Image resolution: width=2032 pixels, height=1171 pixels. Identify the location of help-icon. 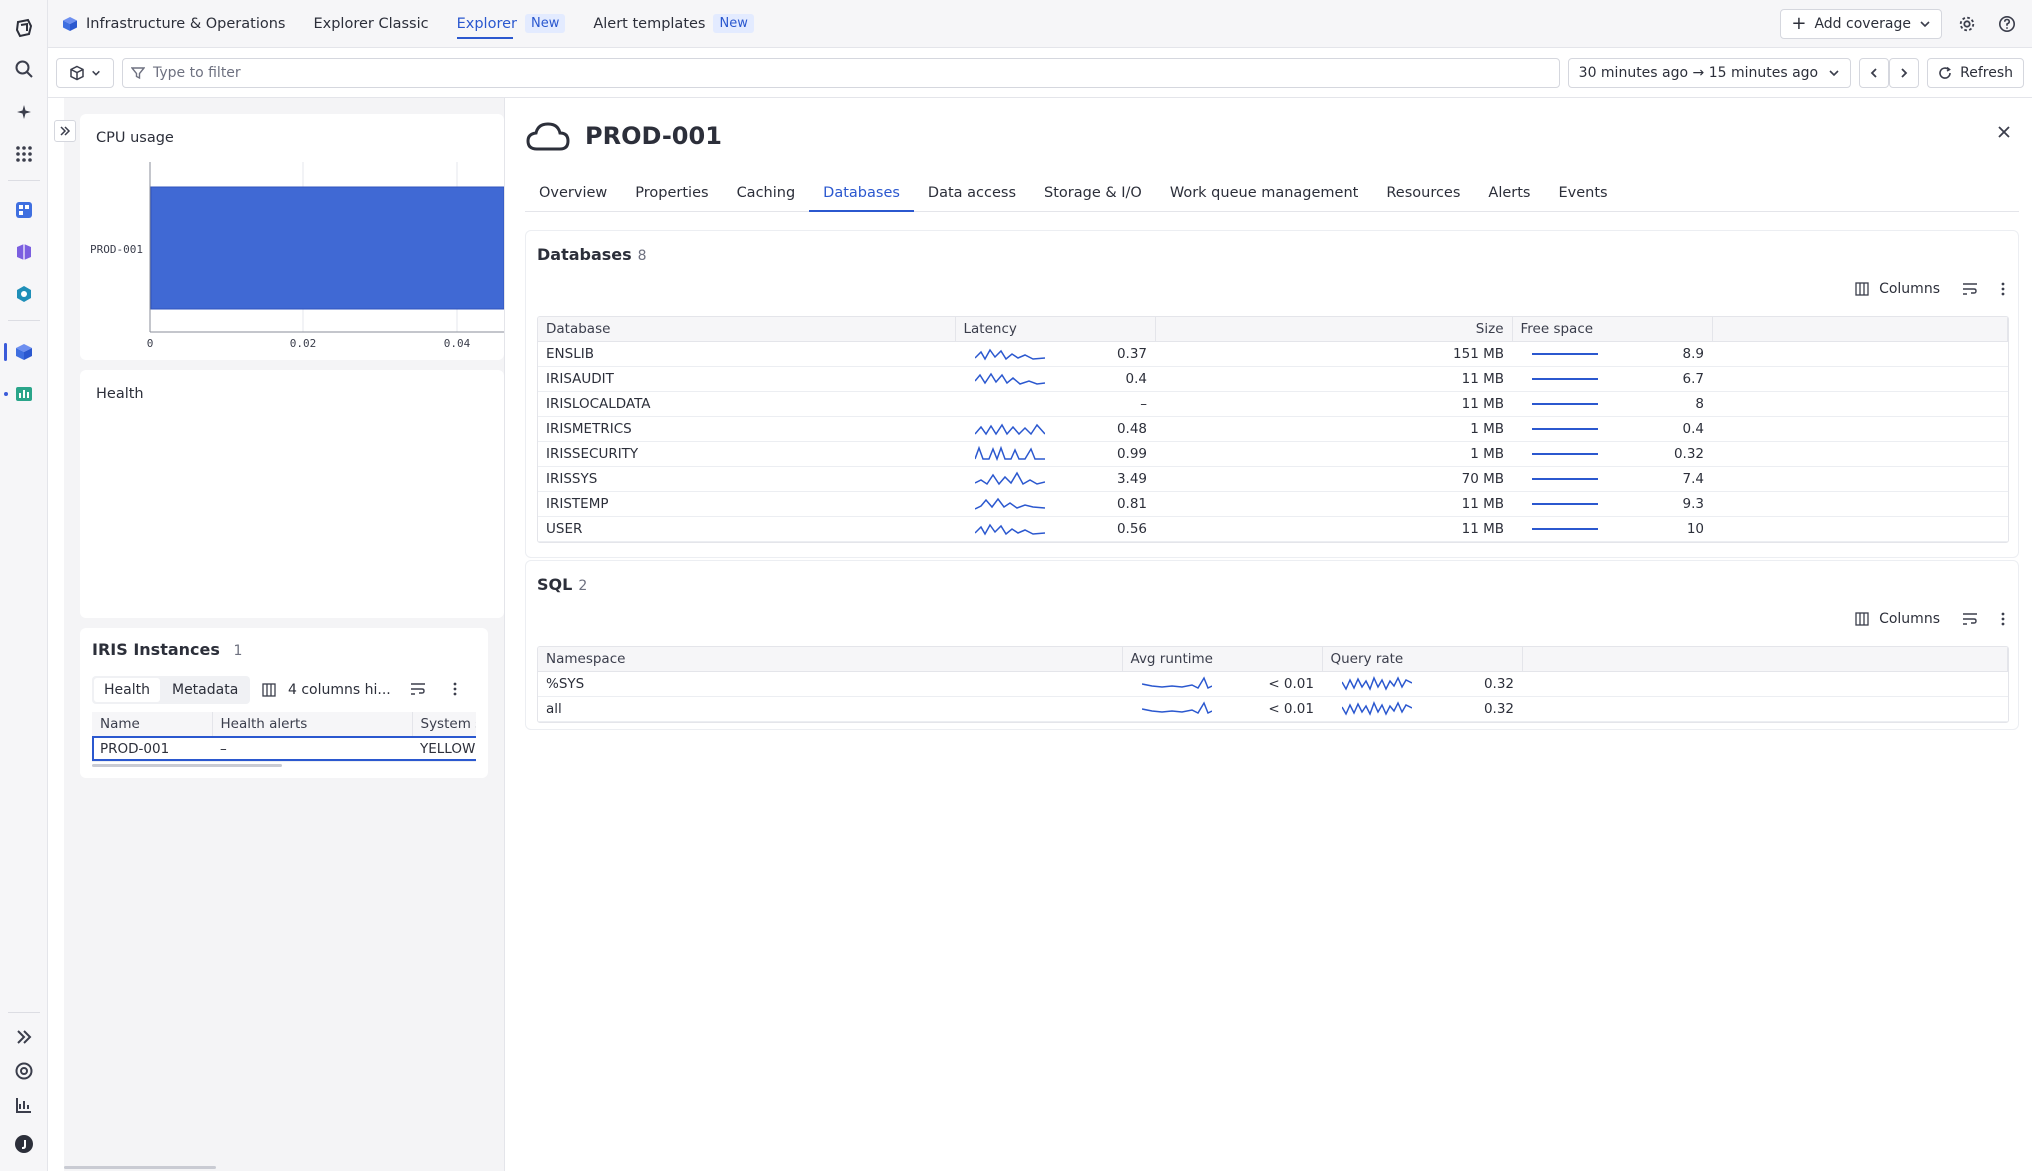
(2007, 24).